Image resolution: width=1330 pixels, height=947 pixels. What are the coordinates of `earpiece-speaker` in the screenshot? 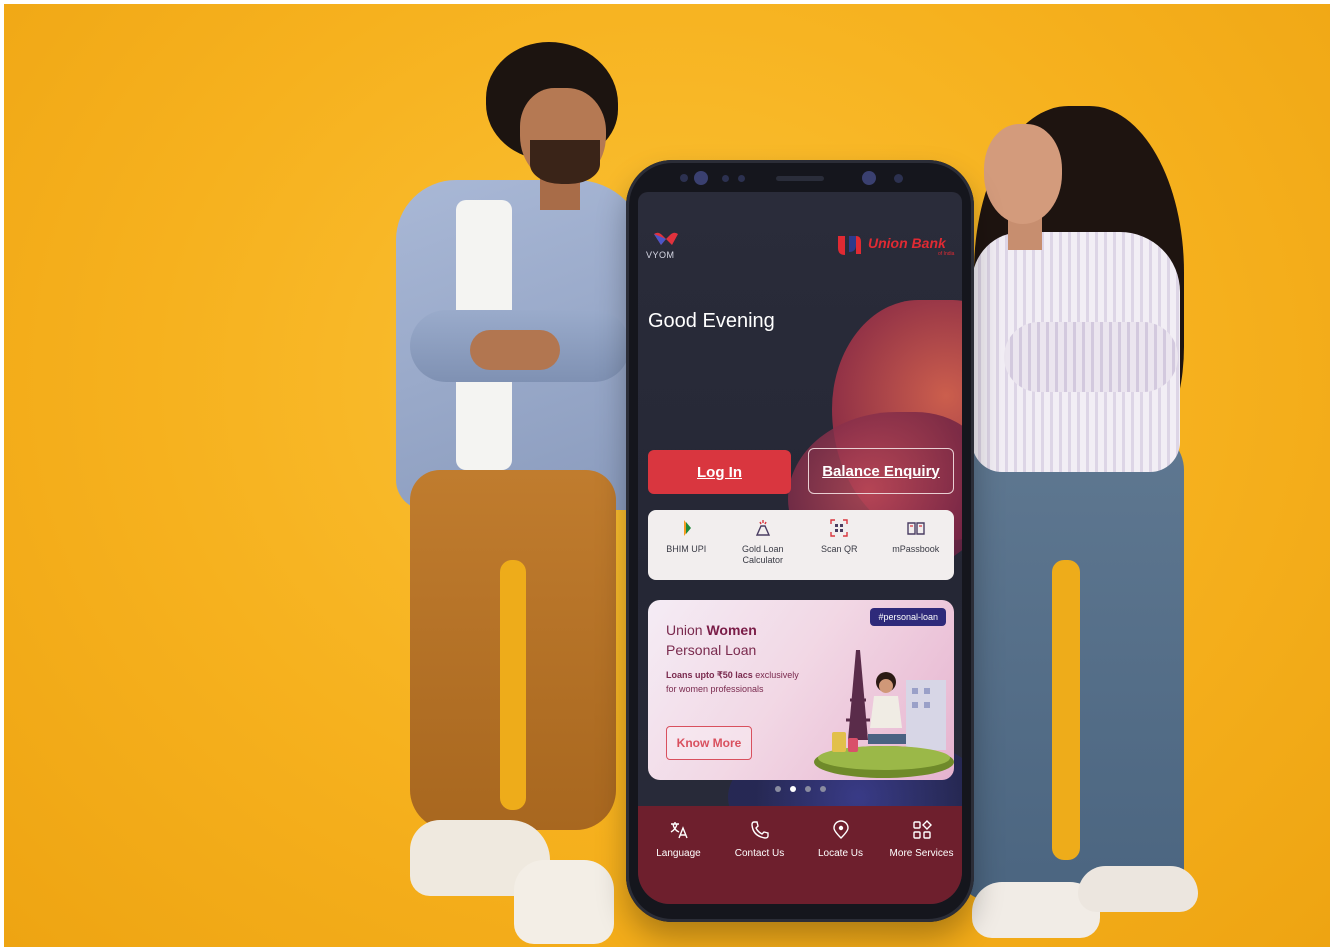 It's located at (800, 178).